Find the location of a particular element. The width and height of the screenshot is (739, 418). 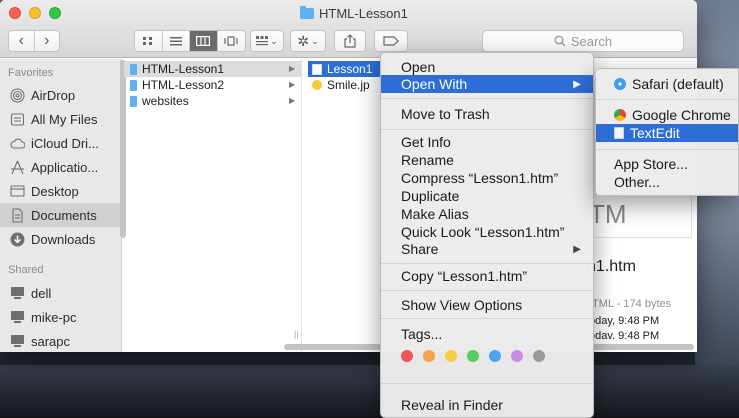

desktop-wallpaper-right is located at coordinates (717, 209).